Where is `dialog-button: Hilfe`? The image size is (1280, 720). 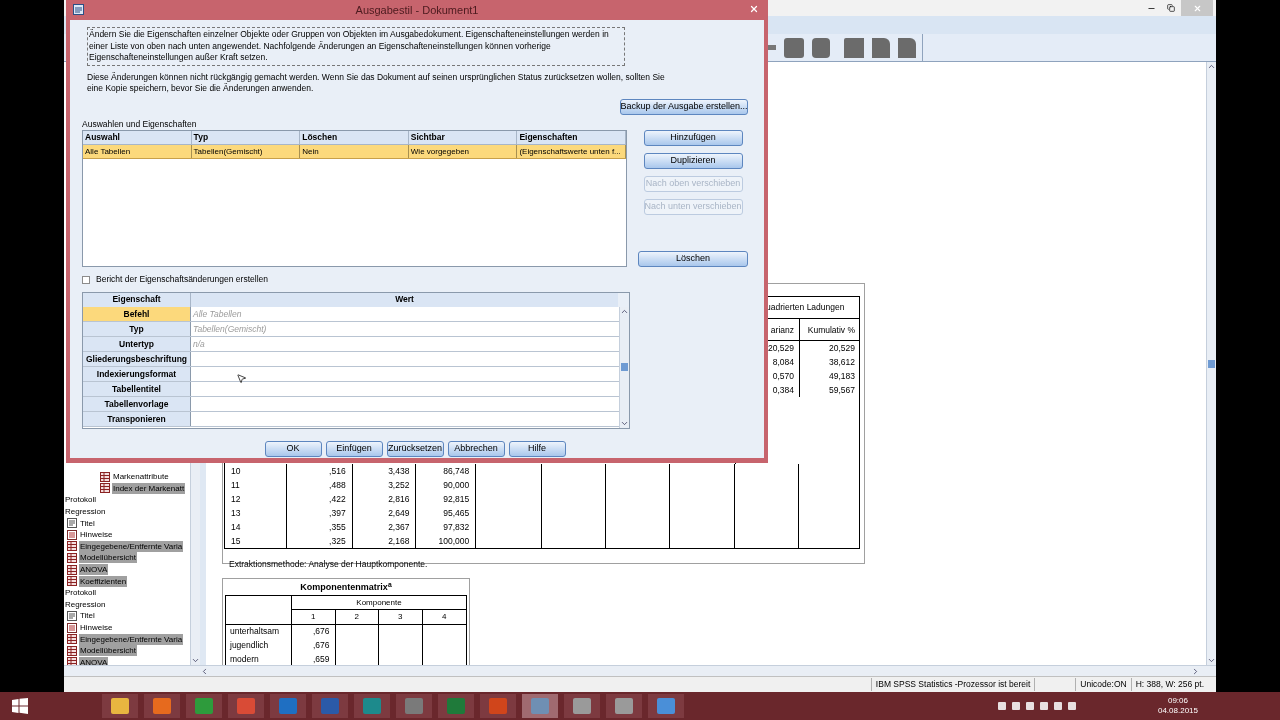
dialog-button: Hilfe is located at coordinates (537, 448).